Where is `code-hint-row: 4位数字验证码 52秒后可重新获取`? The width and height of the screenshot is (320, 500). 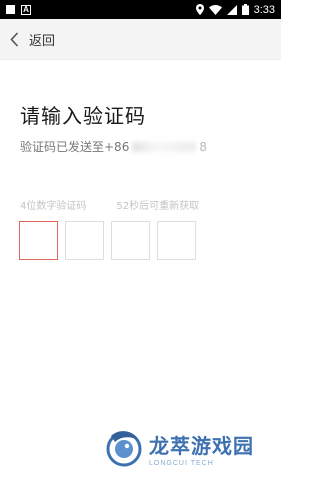 code-hint-row: 4位数字验证码 52秒后可重新获取 is located at coordinates (140, 204).